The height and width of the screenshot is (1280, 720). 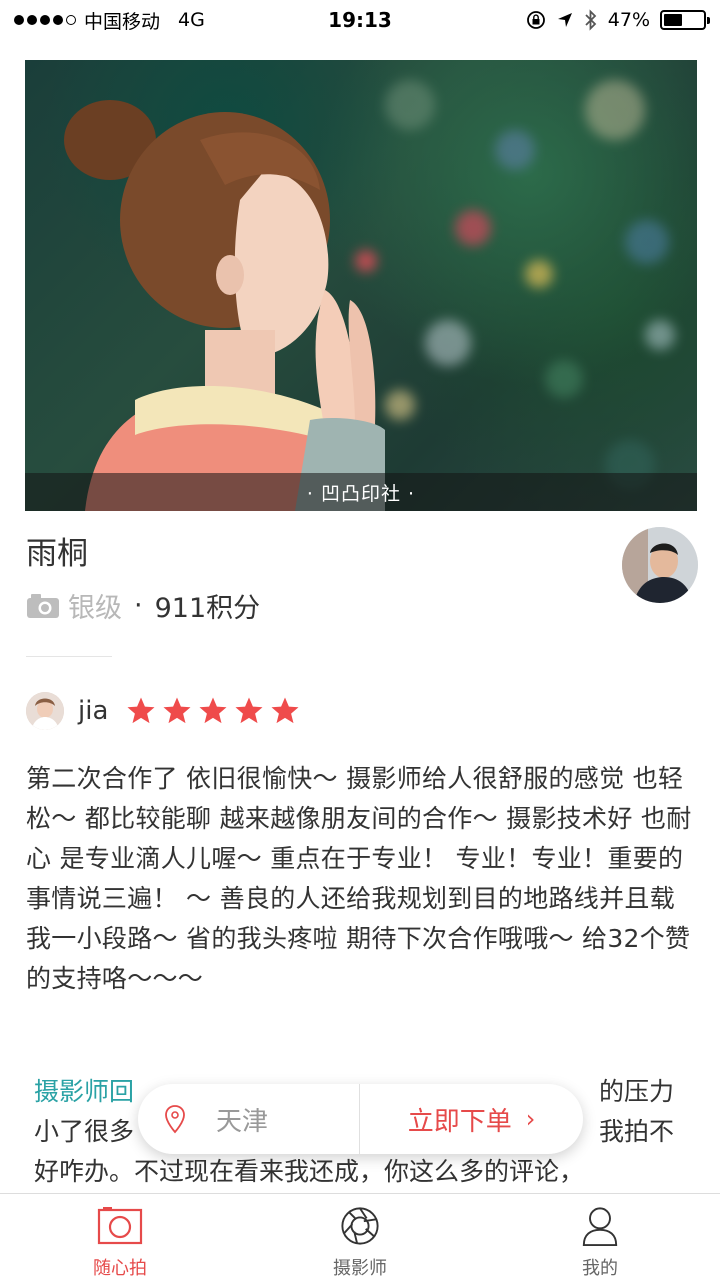 I want to click on tab-casual-shoot: 随心拍, so click(x=120, y=1237).